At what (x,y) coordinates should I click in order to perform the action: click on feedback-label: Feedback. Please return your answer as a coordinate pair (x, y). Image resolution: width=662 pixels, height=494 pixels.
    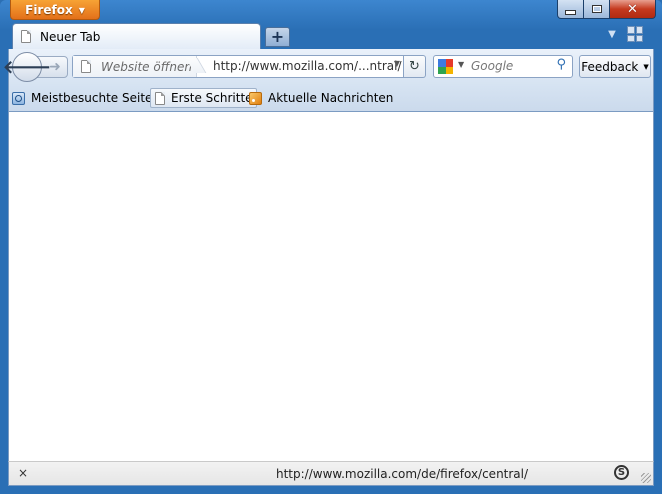
    Looking at the image, I should click on (610, 66).